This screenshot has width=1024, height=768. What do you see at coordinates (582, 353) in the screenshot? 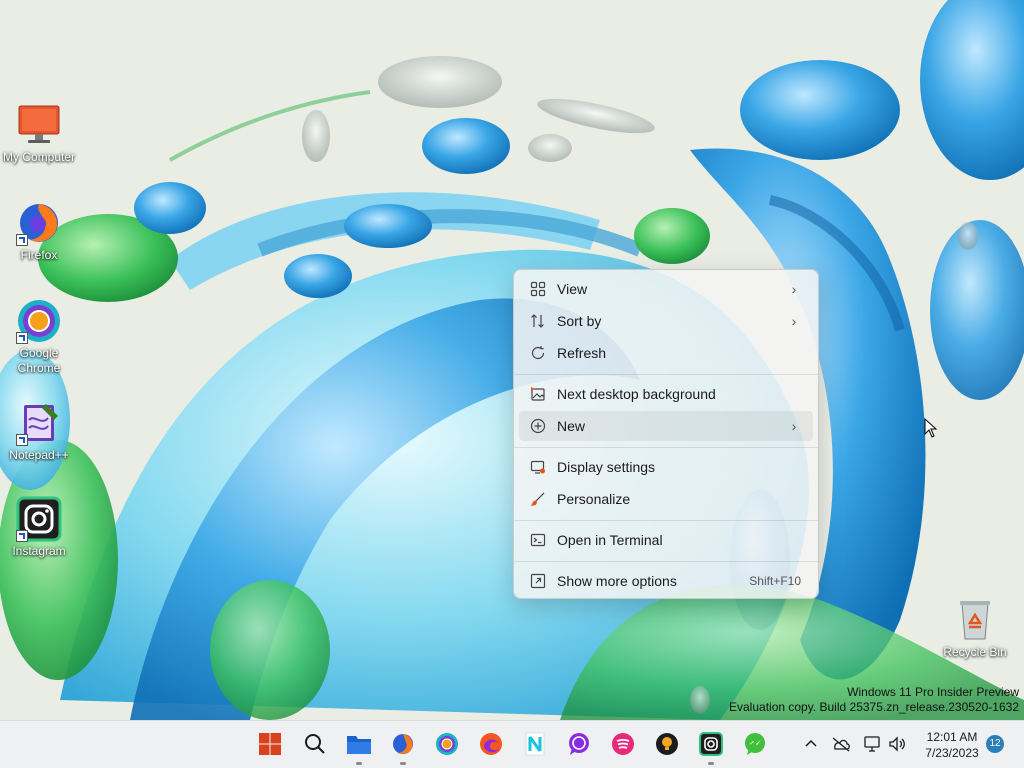
I see `menu-item-label: Refresh` at bounding box center [582, 353].